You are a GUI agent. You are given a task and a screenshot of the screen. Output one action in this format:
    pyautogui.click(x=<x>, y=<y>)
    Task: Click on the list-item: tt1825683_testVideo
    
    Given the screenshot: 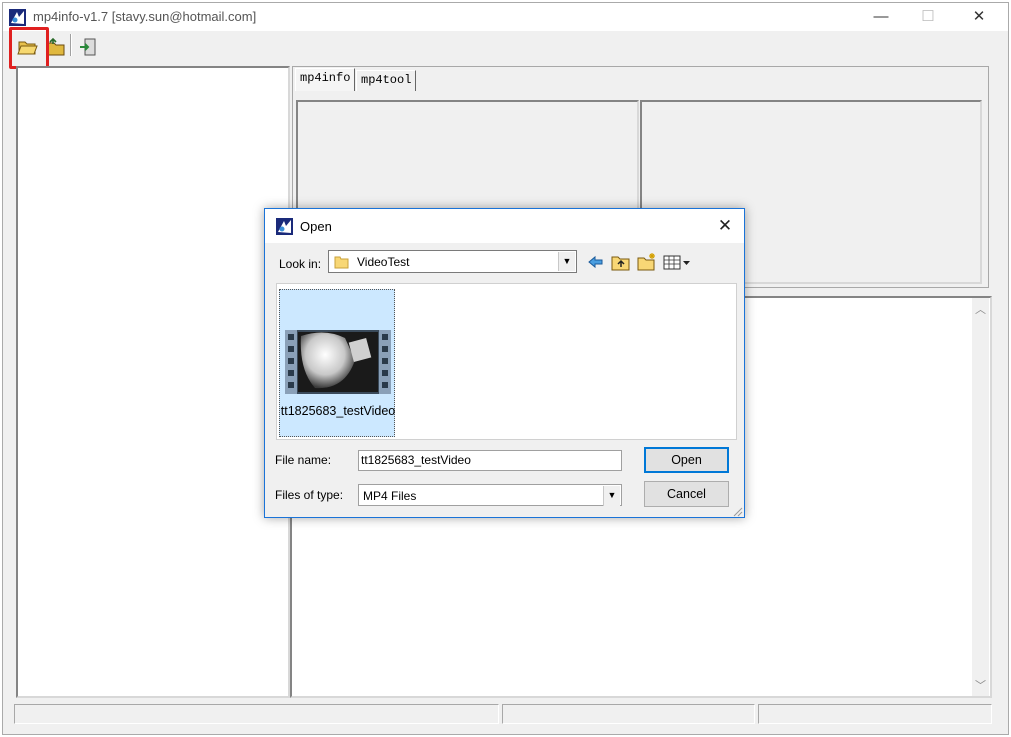 What is the action you would take?
    pyautogui.click(x=337, y=363)
    